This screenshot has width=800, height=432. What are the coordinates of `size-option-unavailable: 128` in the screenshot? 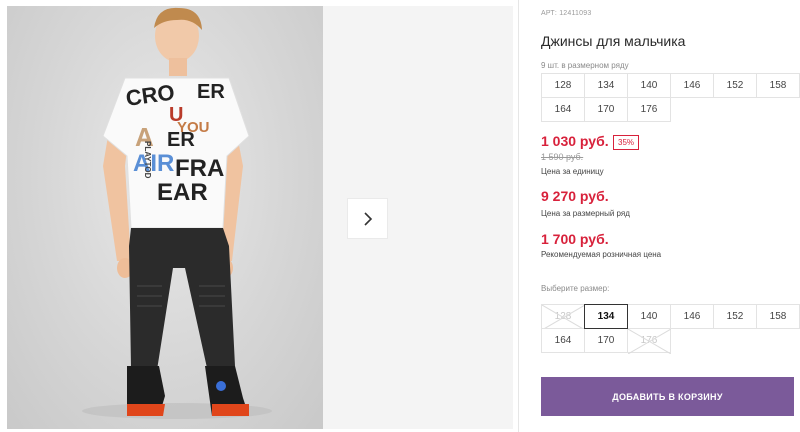 It's located at (563, 317).